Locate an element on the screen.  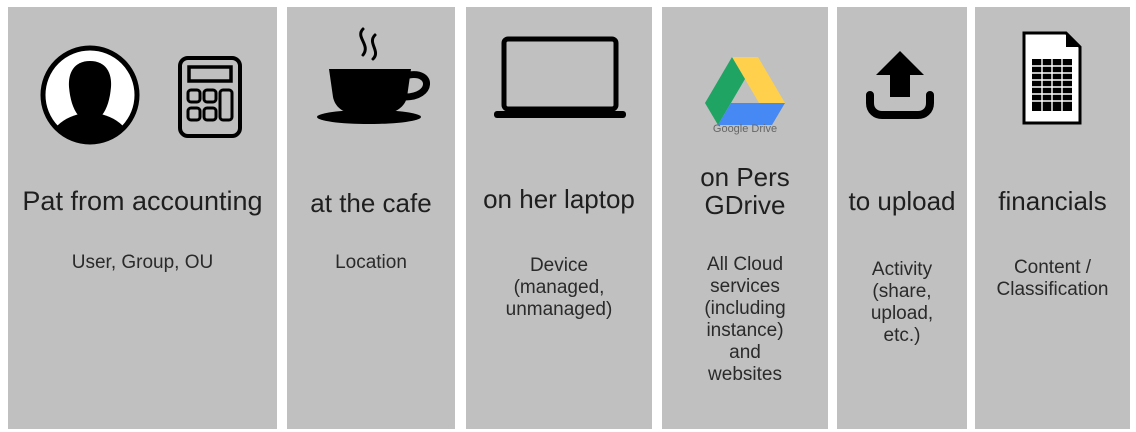
panel-title: on her laptop is located at coordinates (559, 199).